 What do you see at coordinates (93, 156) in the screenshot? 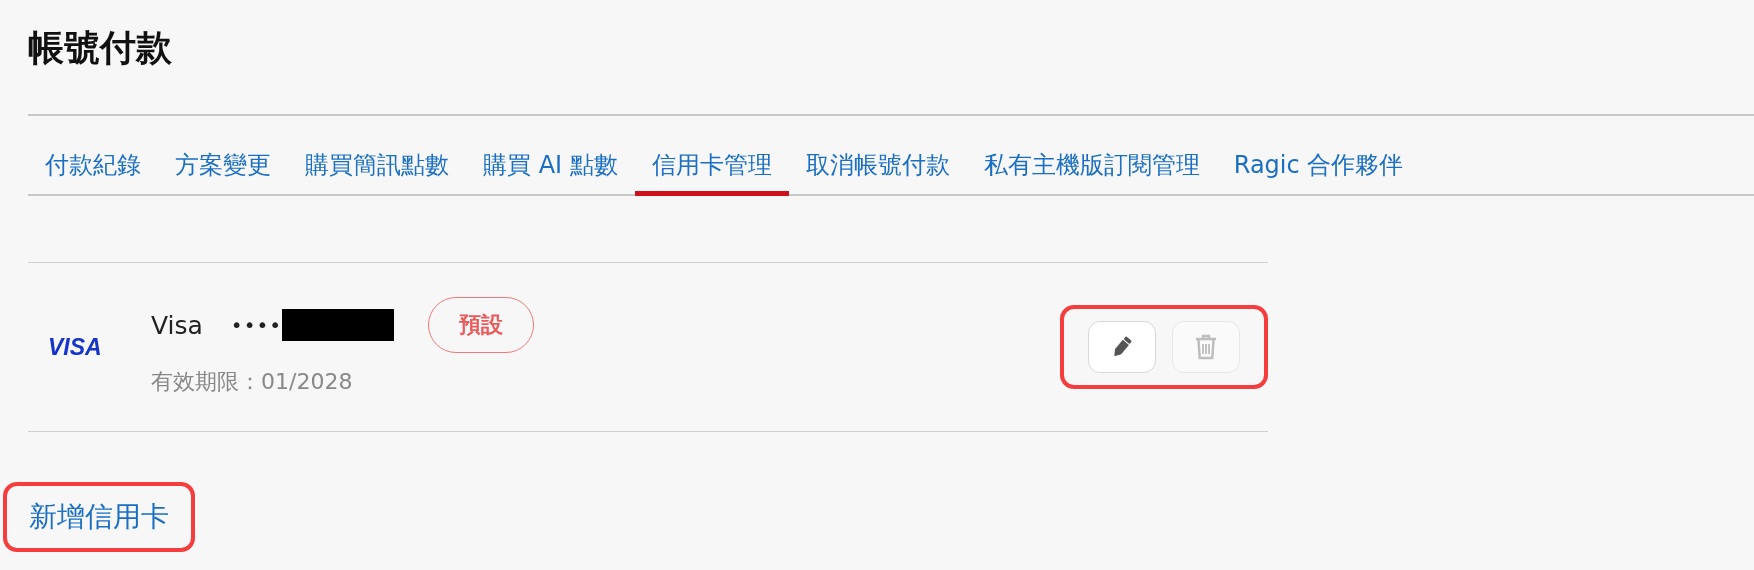
I see `tab: 付款紀錄` at bounding box center [93, 156].